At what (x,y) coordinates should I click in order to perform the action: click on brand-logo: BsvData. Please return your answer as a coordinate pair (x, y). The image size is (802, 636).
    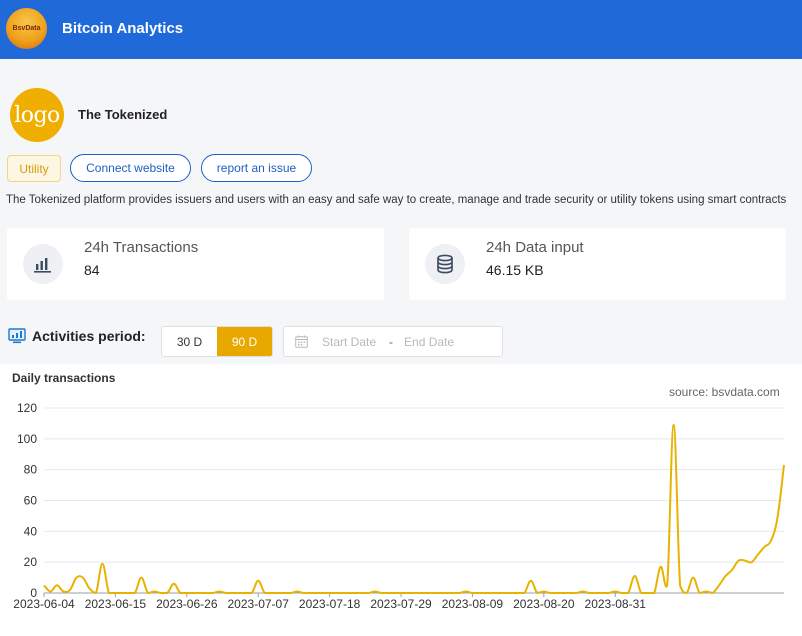
    Looking at the image, I should click on (26, 28).